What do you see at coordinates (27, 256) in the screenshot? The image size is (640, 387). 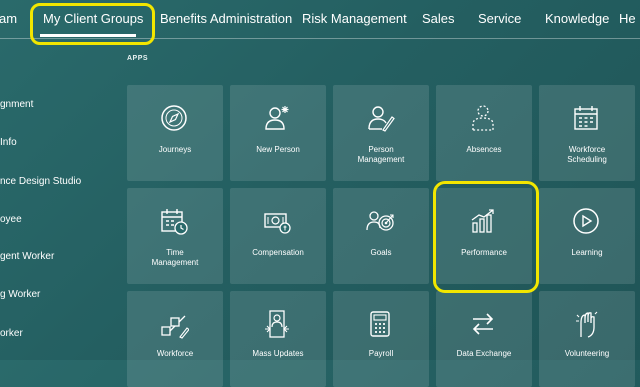 I see `sidebar-item-contingent-worker: gent Worker` at bounding box center [27, 256].